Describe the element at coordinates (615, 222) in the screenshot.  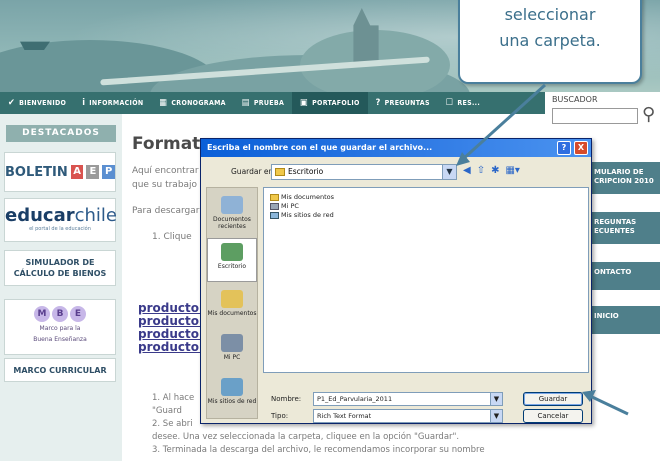
I see `preguntas-line-1: REGUNTAS` at that location.